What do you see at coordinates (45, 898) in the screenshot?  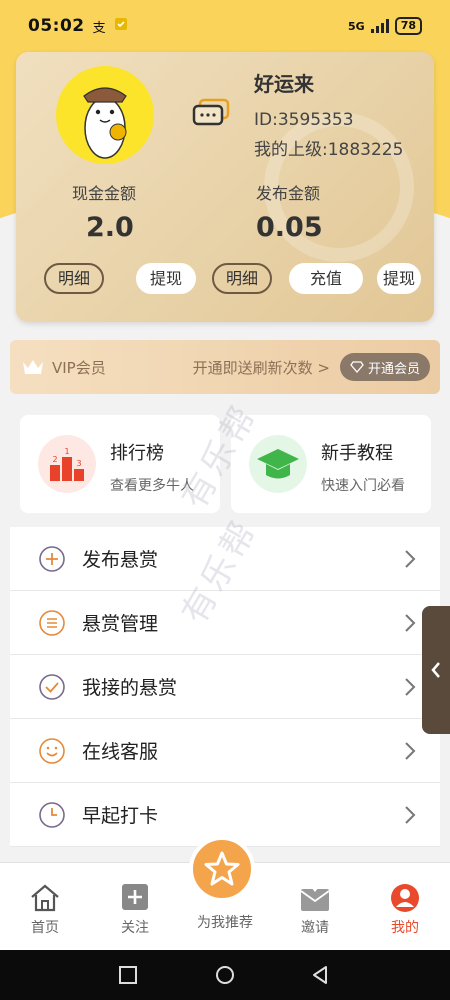 I see `home-icon` at bounding box center [45, 898].